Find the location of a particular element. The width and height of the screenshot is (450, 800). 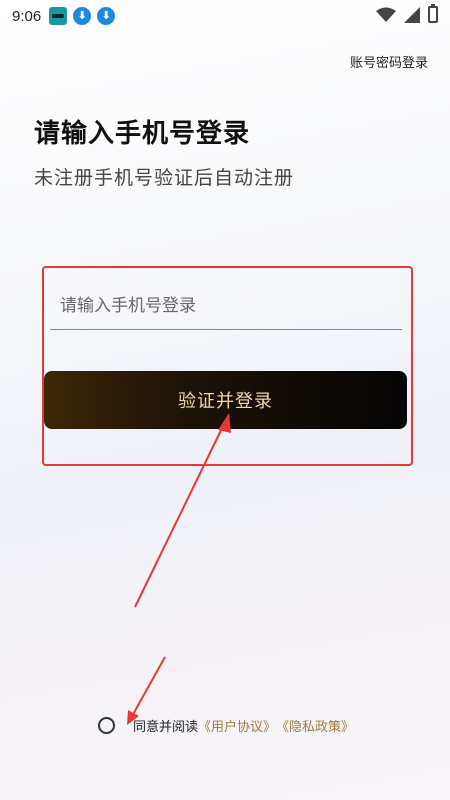

signal-icon is located at coordinates (412, 14).